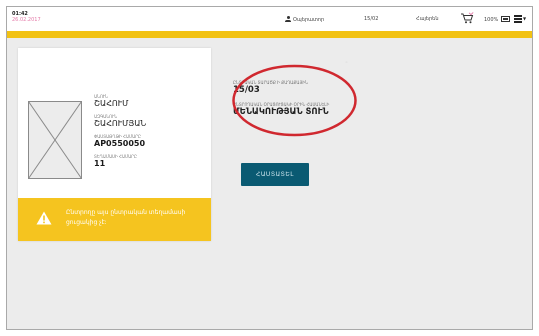  I want to click on first-name-value: ՇԱՀՈՒՄ, so click(111, 103).